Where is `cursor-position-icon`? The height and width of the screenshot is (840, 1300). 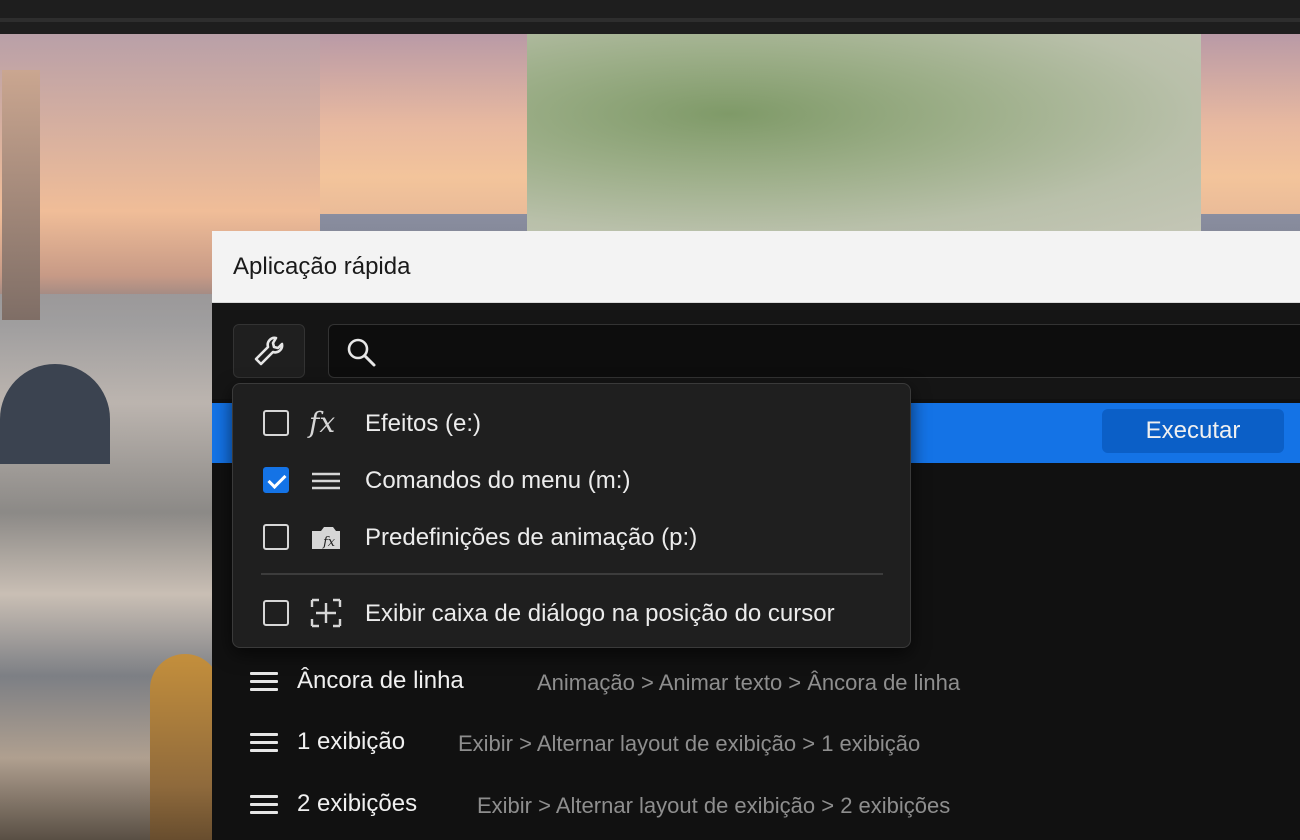 cursor-position-icon is located at coordinates (326, 613).